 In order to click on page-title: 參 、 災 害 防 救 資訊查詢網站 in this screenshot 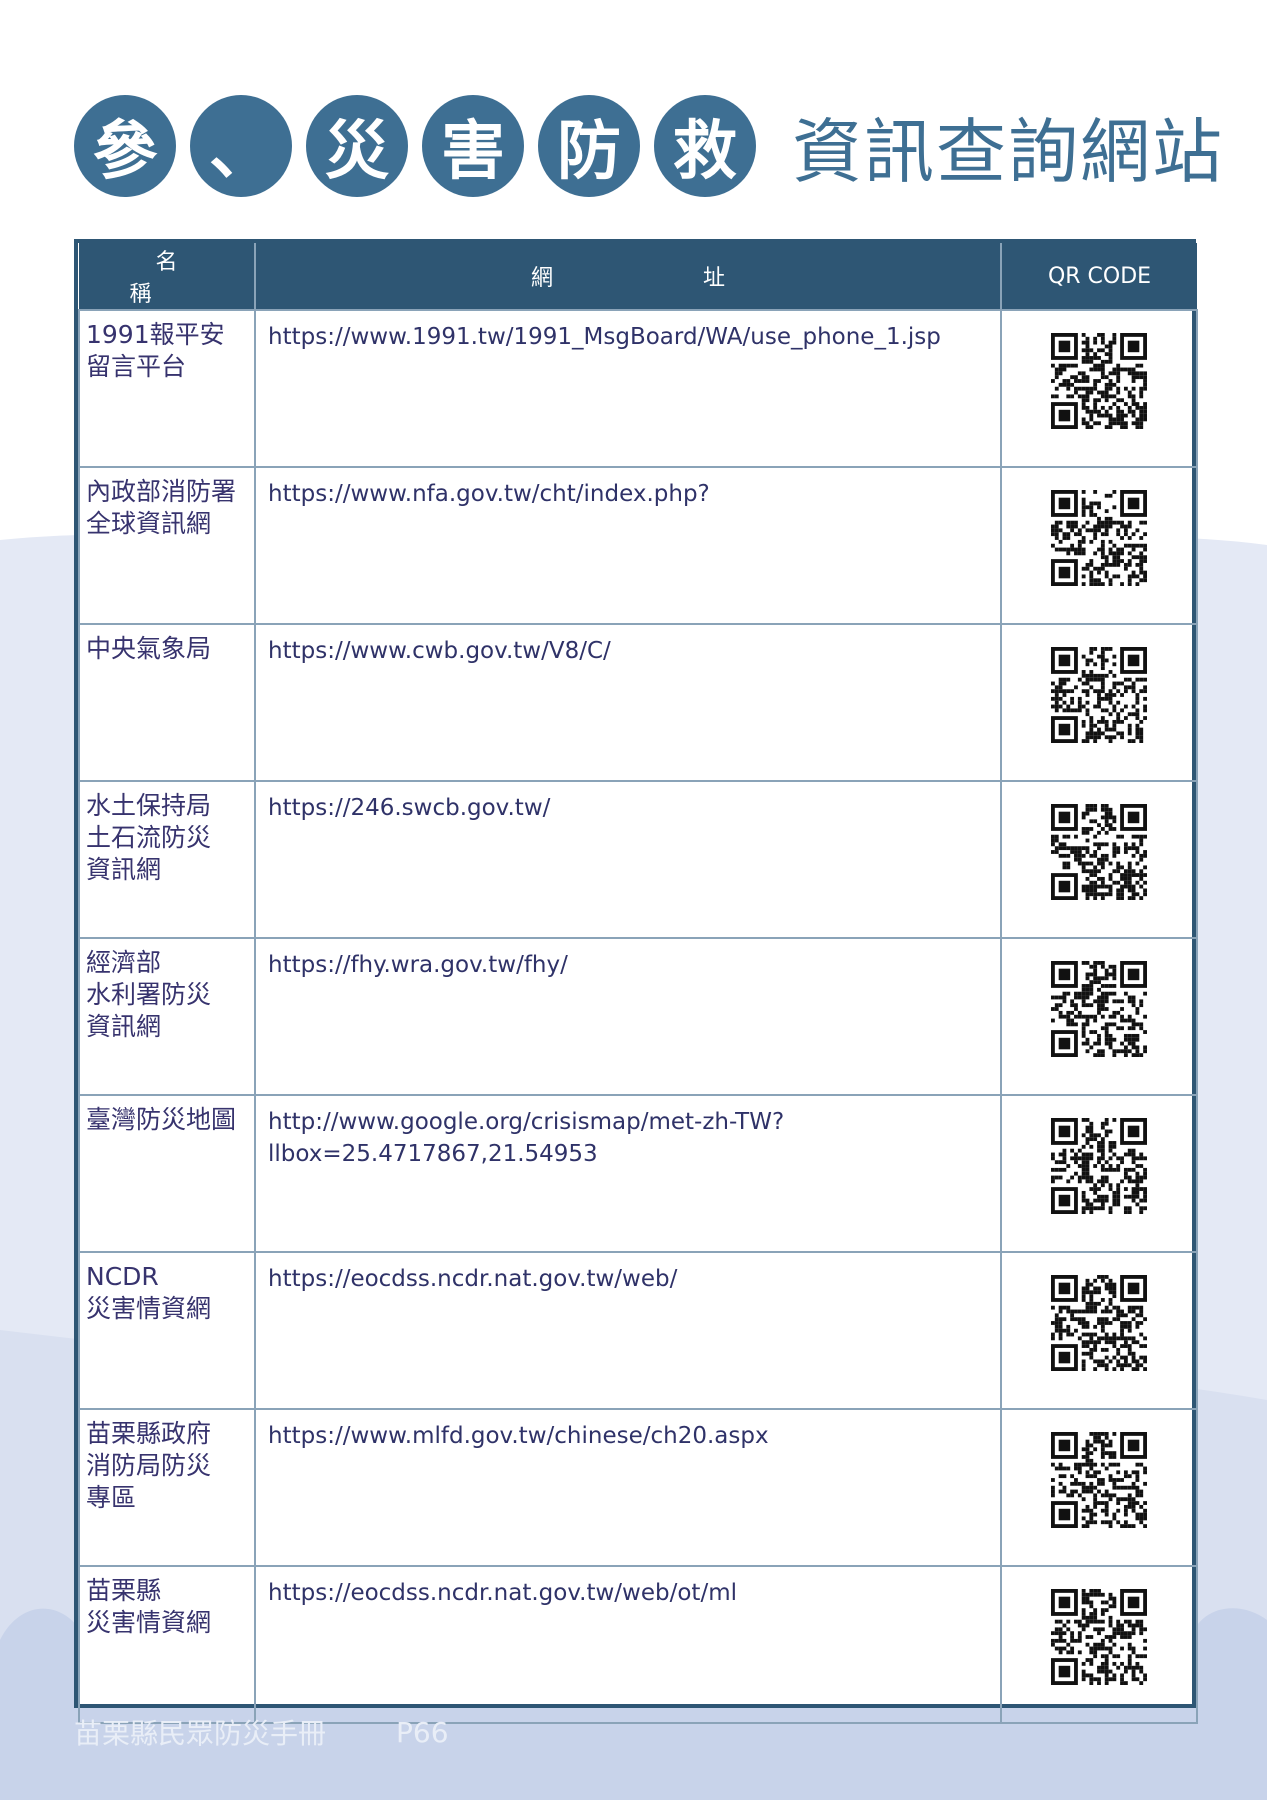, I will do `click(649, 146)`.